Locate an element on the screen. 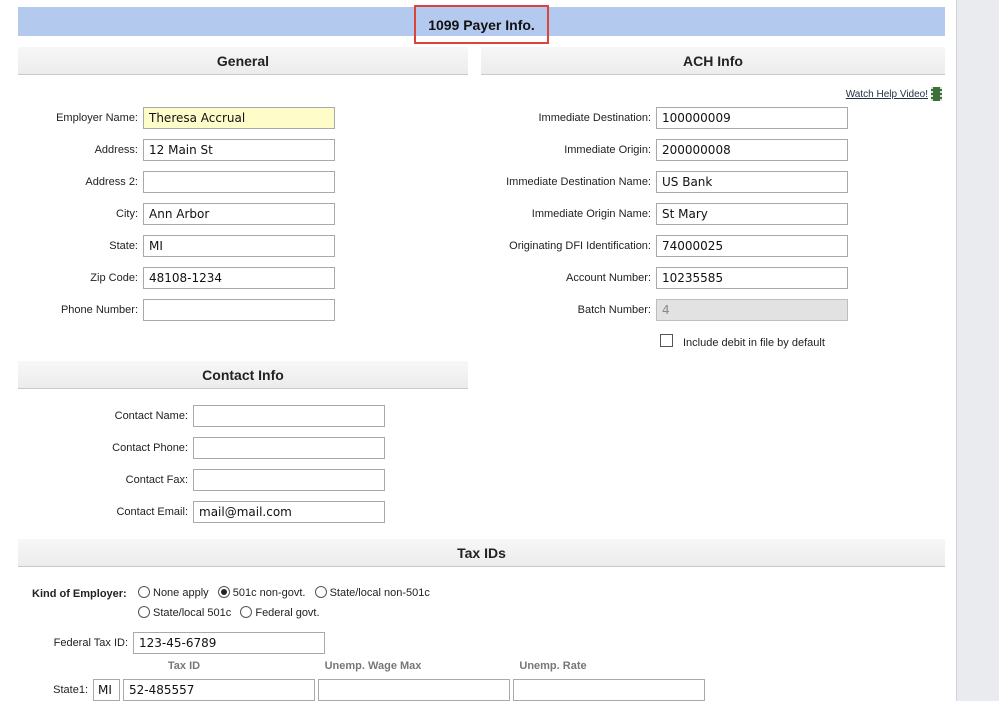  contact-name-input is located at coordinates (289, 416).